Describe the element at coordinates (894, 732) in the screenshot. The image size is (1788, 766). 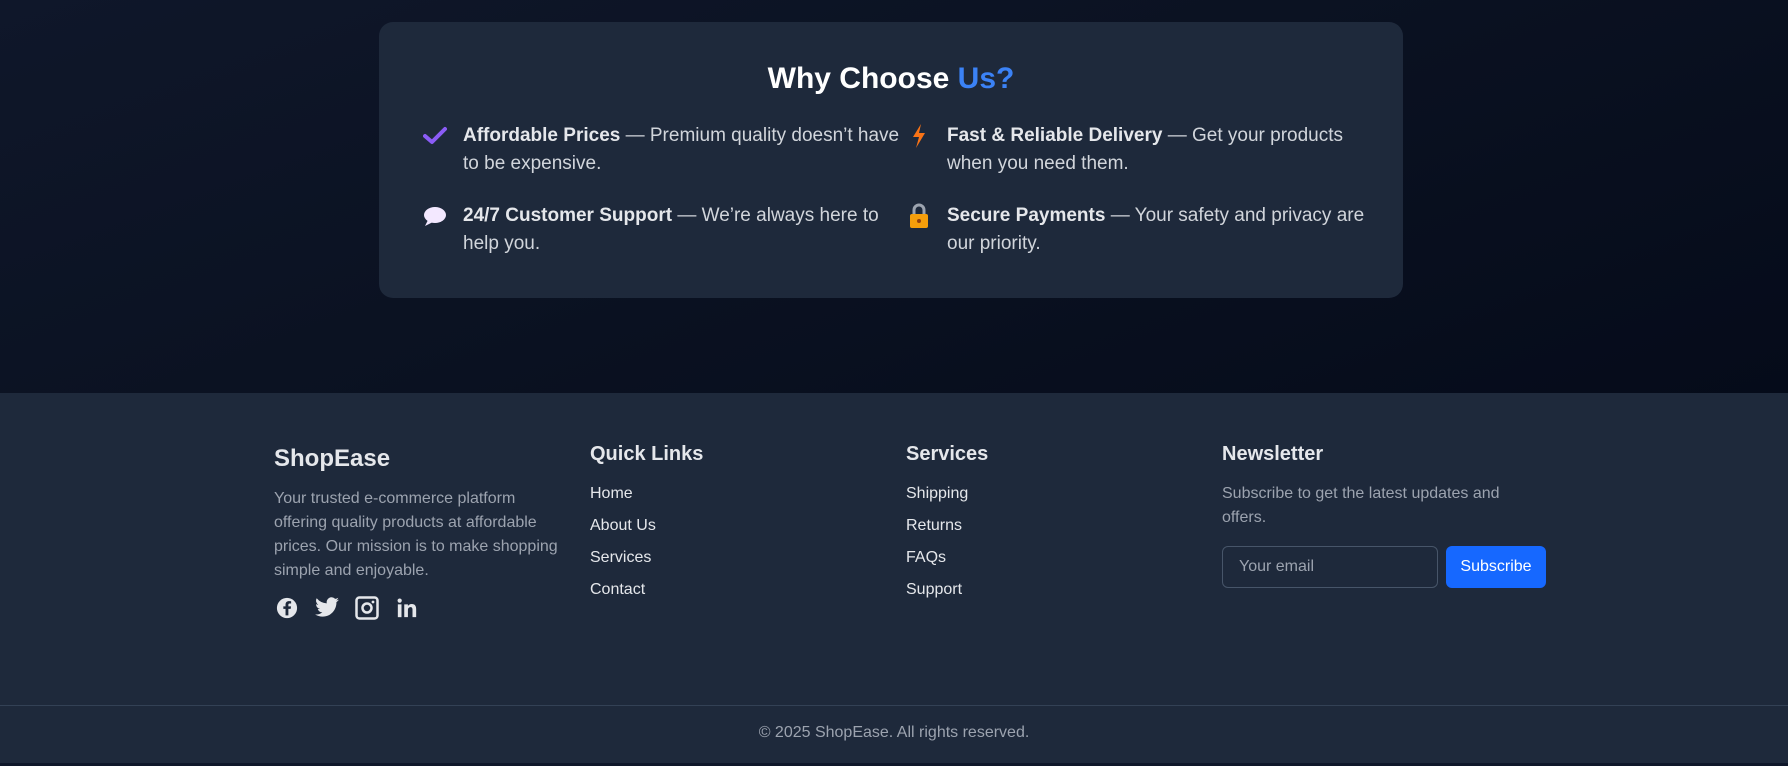
I see `copyright-text: © 2025 ShopEase. All rights reserved.` at that location.